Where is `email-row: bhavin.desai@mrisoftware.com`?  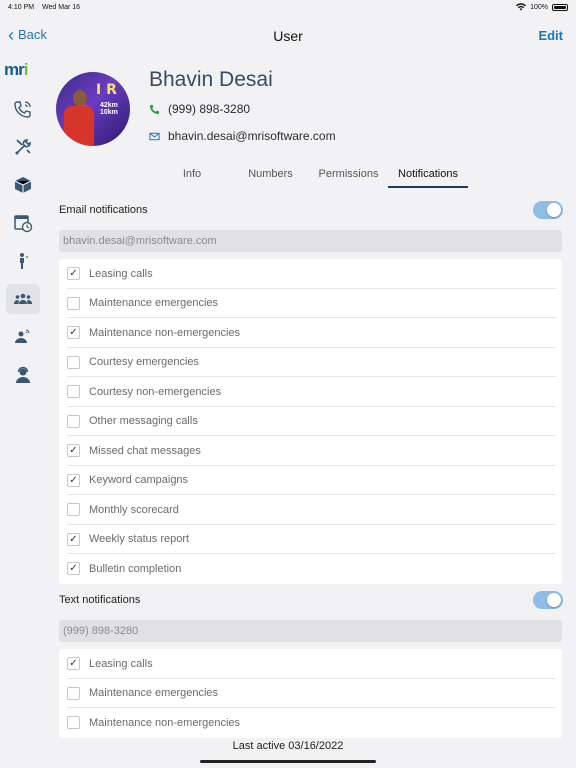
email-row: bhavin.desai@mrisoftware.com is located at coordinates (242, 136).